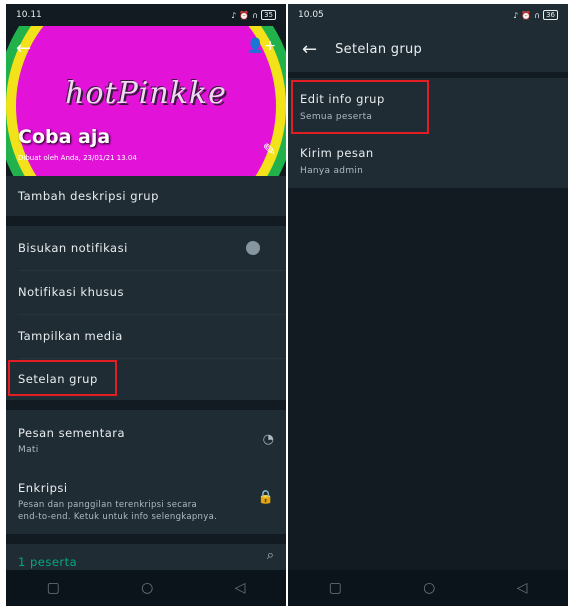 The width and height of the screenshot is (576, 610). What do you see at coordinates (43, 487) in the screenshot?
I see `encryption-label: Enkripsi` at bounding box center [43, 487].